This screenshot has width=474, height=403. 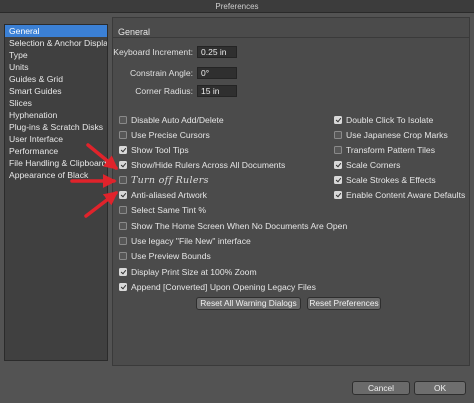 I want to click on sidebar-item-guides-grid: Guides & Grid, so click(x=56, y=79).